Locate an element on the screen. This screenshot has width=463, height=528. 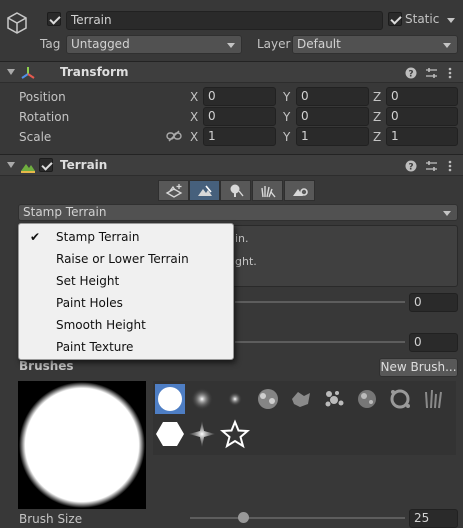
scale-z-label: Z is located at coordinates (377, 137).